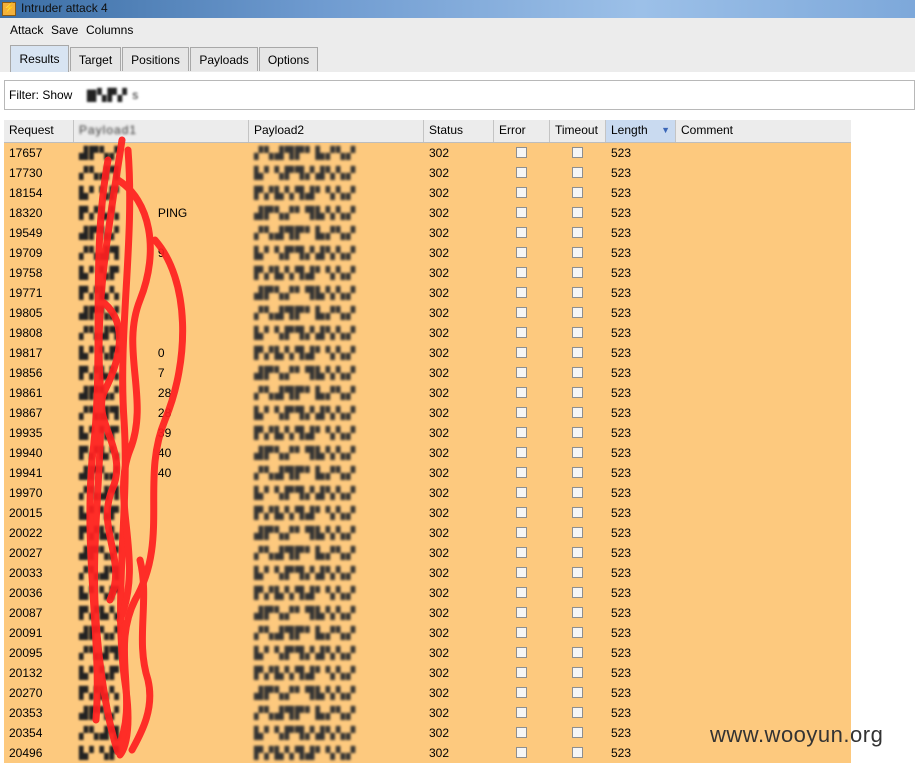 This screenshot has width=915, height=764. Describe the element at coordinates (427, 373) in the screenshot. I see `table-row: 19856 ▛▞▙▚ 7 ▟▛▚▞▘▜▙▚▚▞ 302 523` at that location.